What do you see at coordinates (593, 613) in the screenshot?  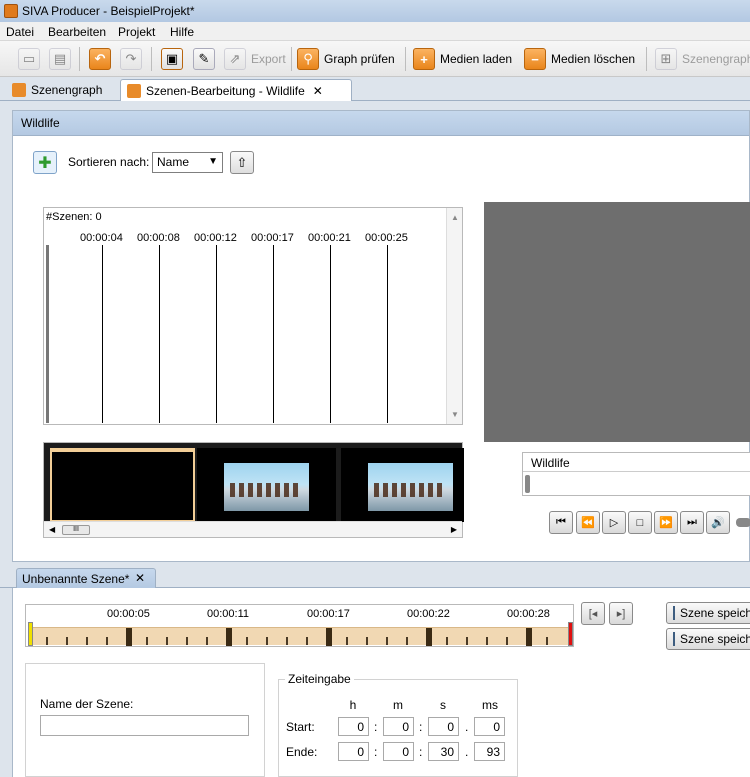 I see `jump-to-start-button: [◂` at bounding box center [593, 613].